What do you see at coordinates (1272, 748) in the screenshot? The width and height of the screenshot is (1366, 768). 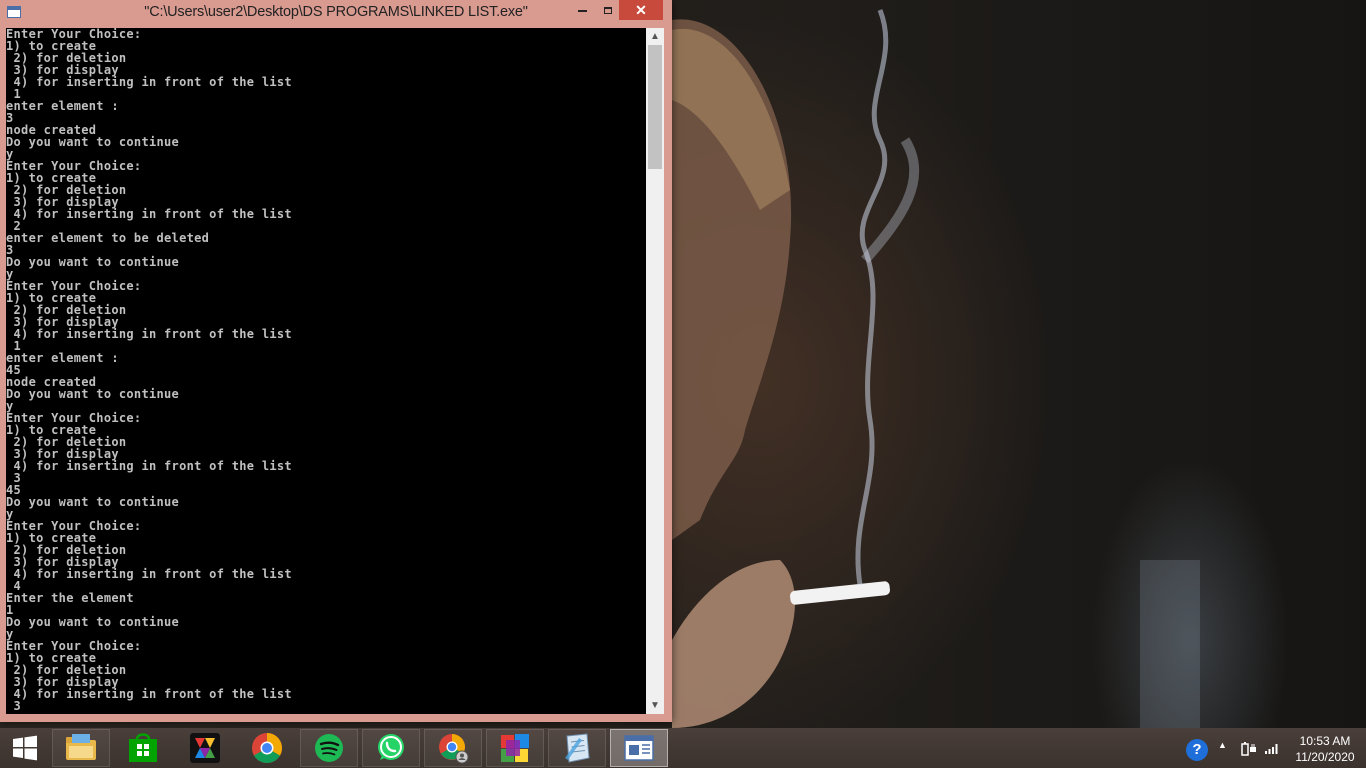 I see `network-signal-icon` at bounding box center [1272, 748].